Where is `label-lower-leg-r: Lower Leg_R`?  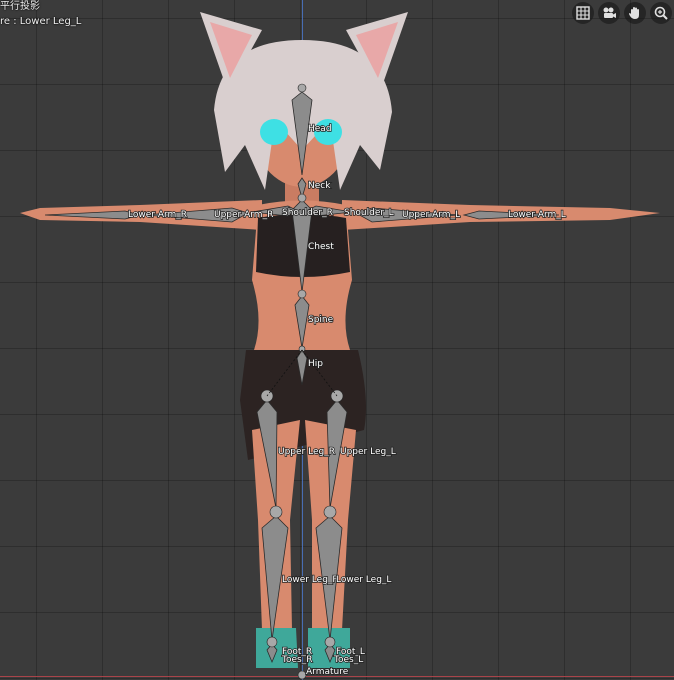
label-lower-leg-r: Lower Leg_R is located at coordinates (310, 580).